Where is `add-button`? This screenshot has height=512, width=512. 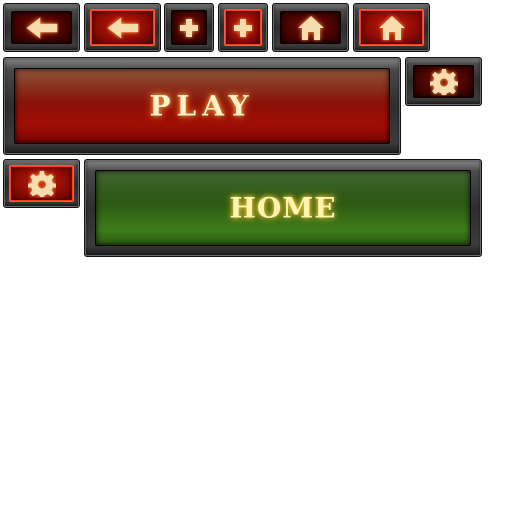 add-button is located at coordinates (189, 27).